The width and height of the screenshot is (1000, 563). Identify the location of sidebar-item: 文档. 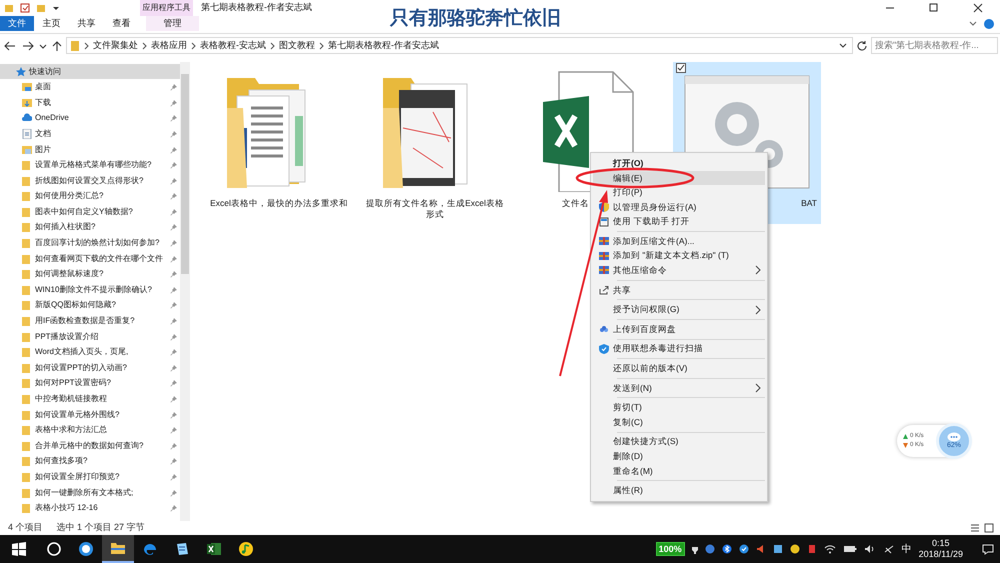
(90, 134).